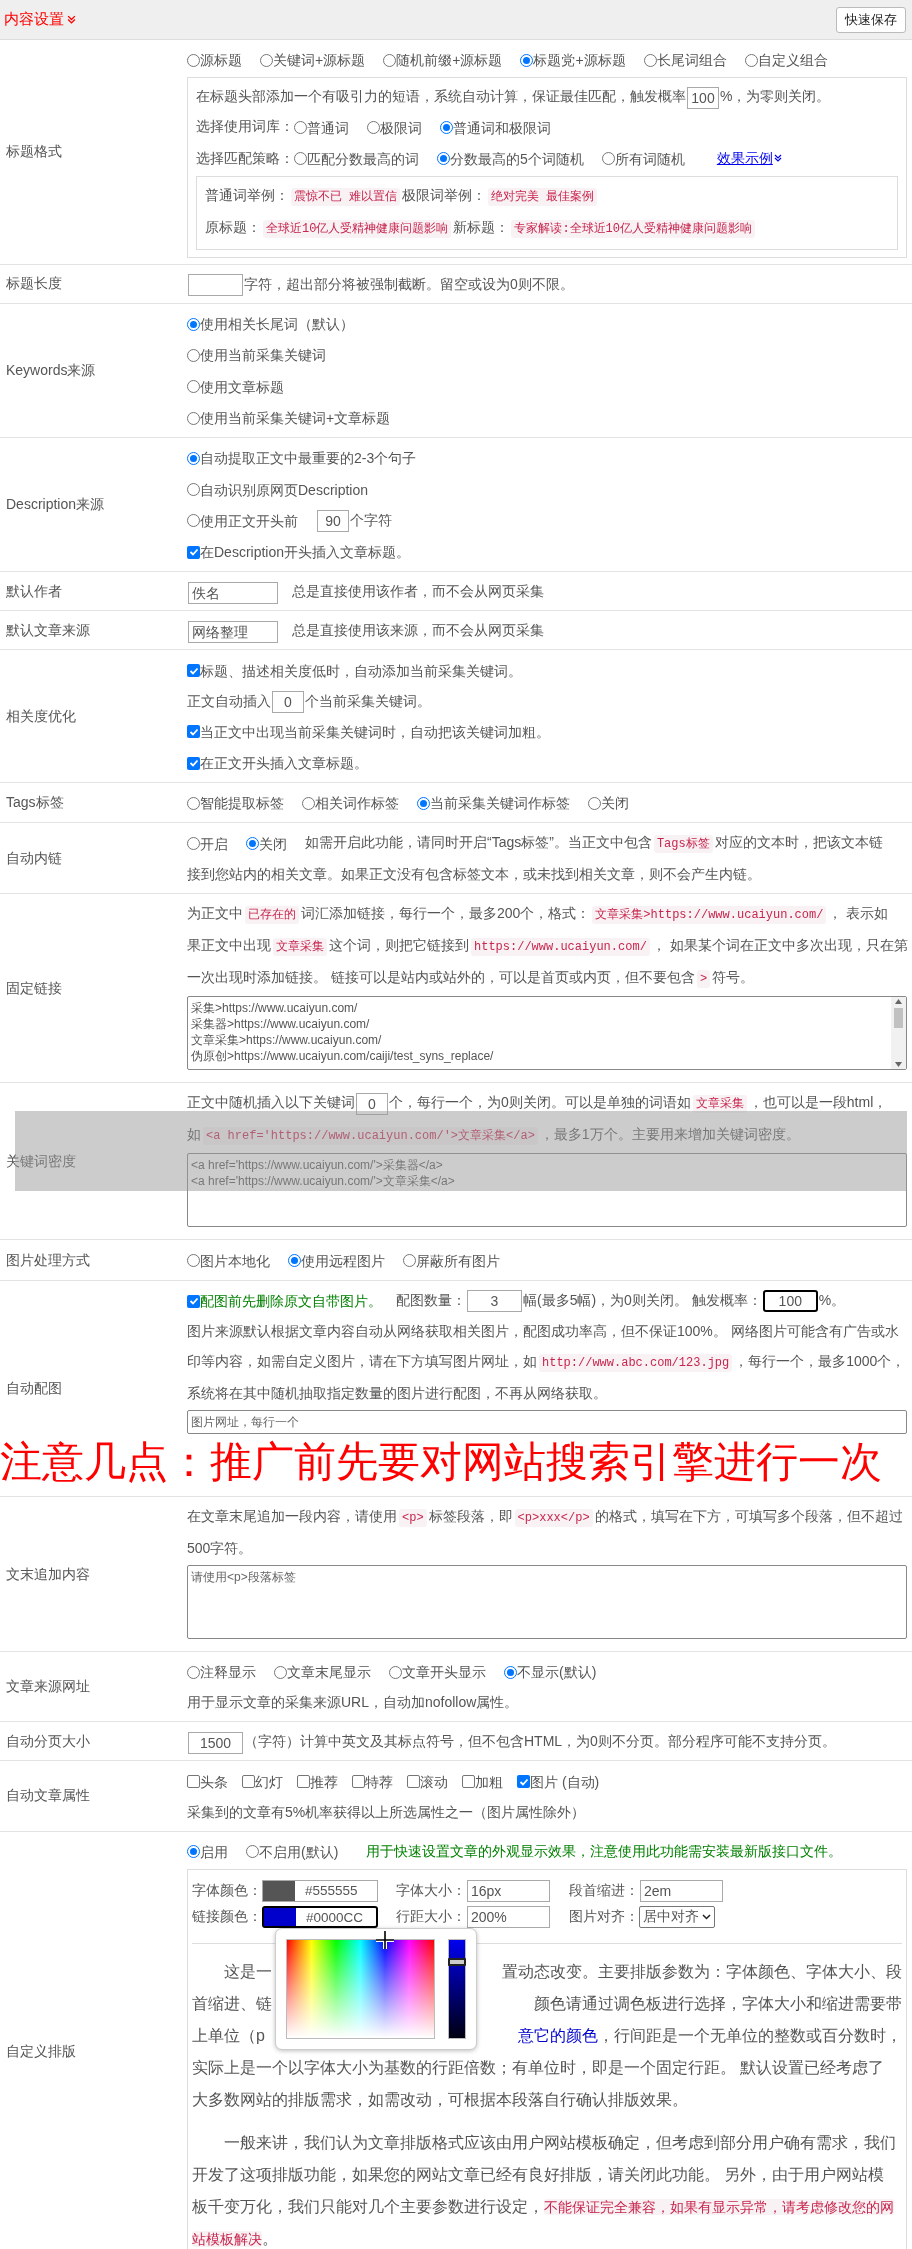 This screenshot has height=2249, width=912. Describe the element at coordinates (437, 1672) in the screenshot. I see `radio-option: 文章开头显示` at that location.